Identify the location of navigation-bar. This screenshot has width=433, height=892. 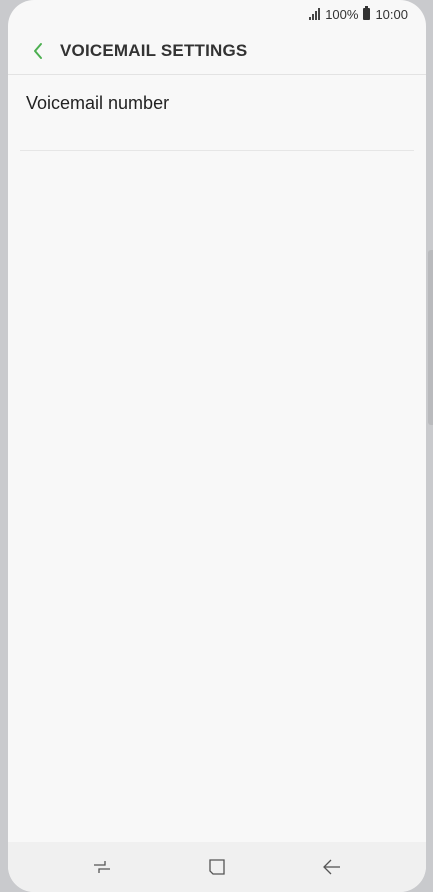
(217, 867).